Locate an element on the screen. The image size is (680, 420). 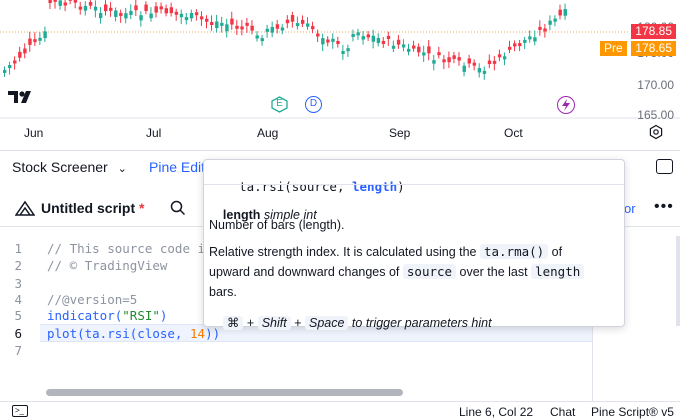
pre-market-label: Pre is located at coordinates (613, 48).